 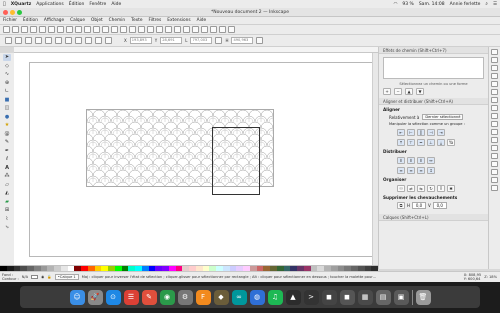 I want to click on ellipse-tool-icon: ●, so click(x=7, y=117).